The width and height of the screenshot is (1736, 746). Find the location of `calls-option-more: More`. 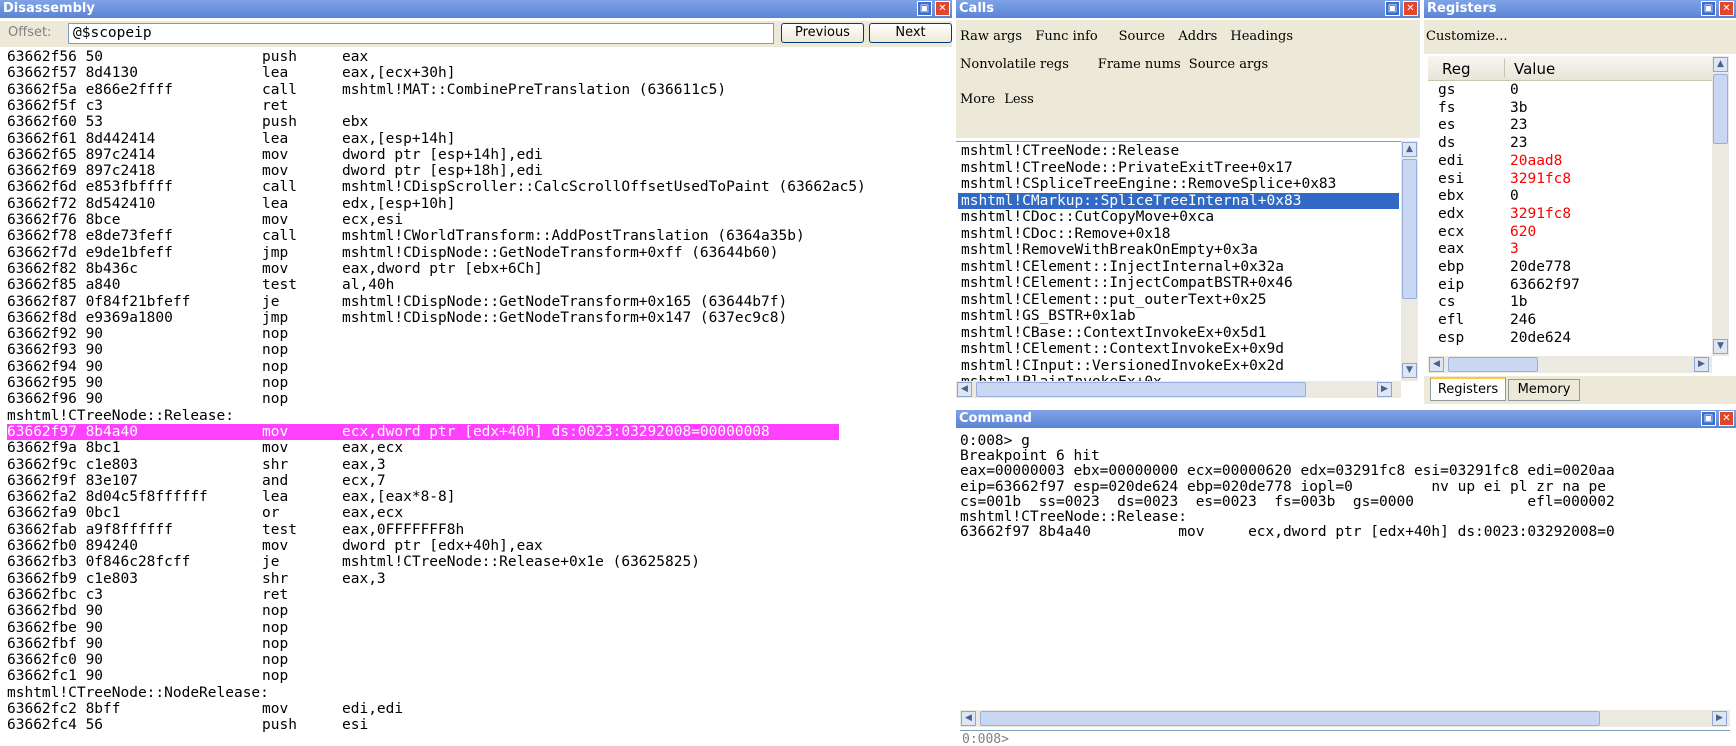

calls-option-more: More is located at coordinates (977, 99).